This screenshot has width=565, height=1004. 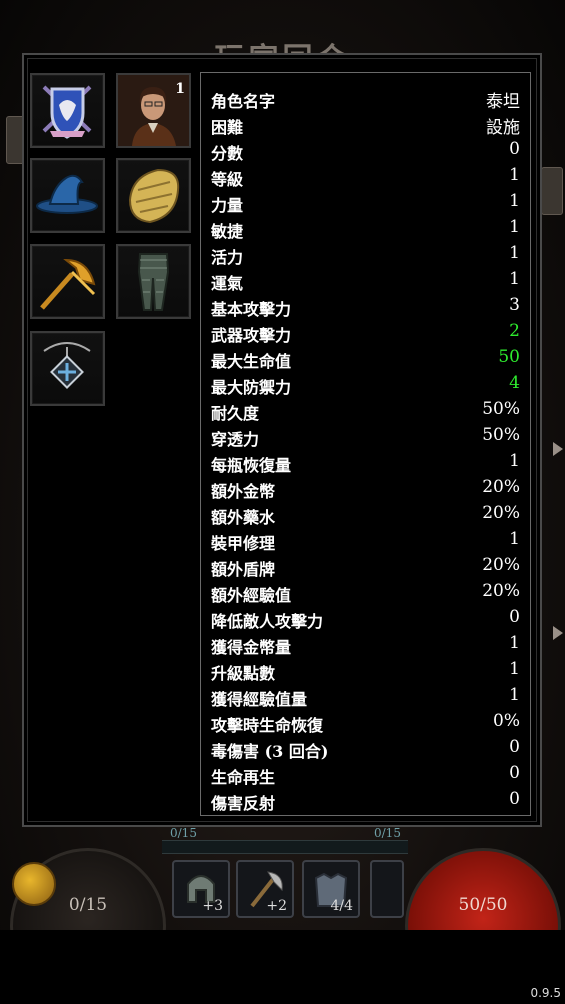 I want to click on stat-label: 降低敵人攻擊力, so click(x=267, y=621).